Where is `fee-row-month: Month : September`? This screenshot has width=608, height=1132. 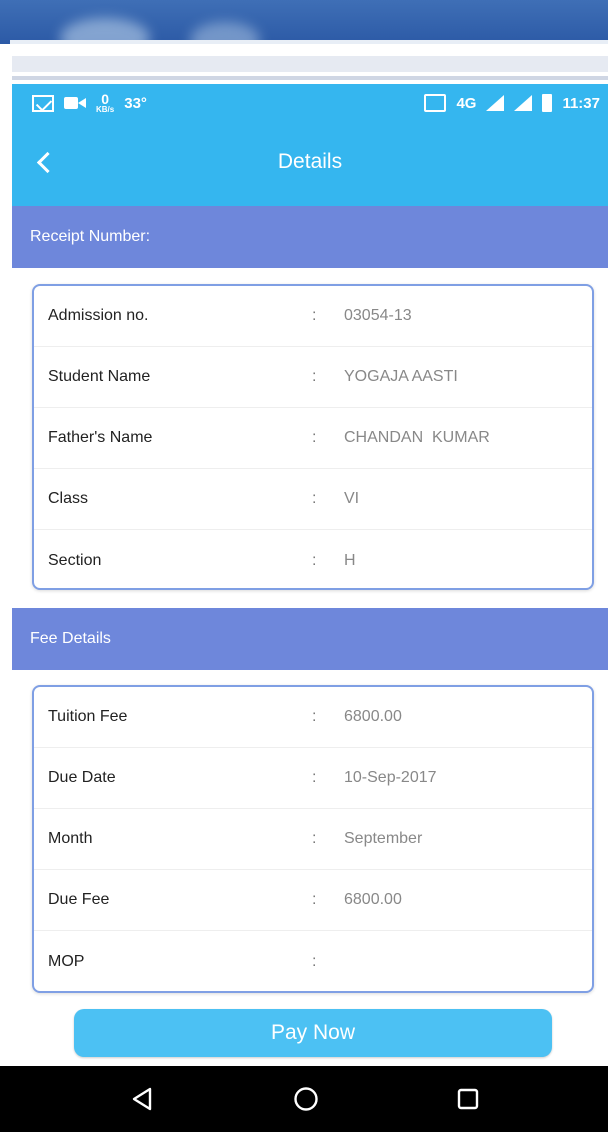
fee-row-month: Month : September is located at coordinates (313, 839).